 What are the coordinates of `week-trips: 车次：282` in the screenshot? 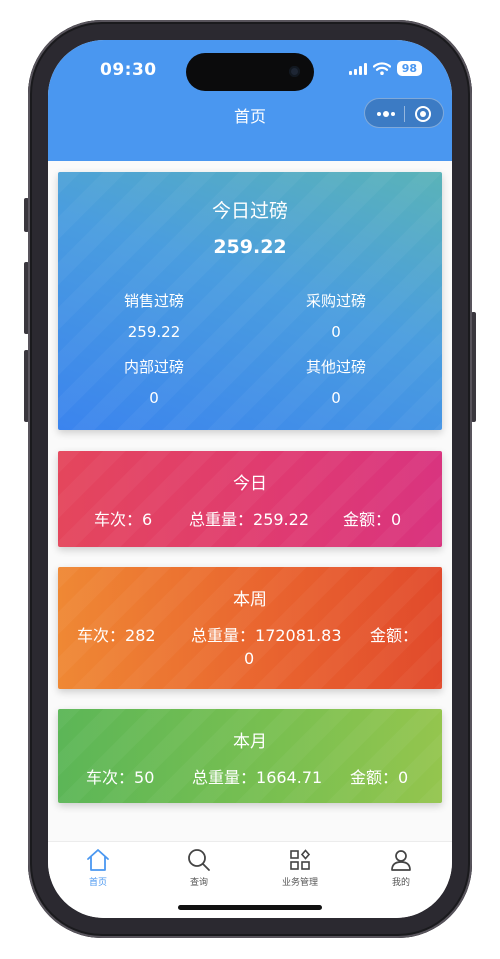 It's located at (116, 634).